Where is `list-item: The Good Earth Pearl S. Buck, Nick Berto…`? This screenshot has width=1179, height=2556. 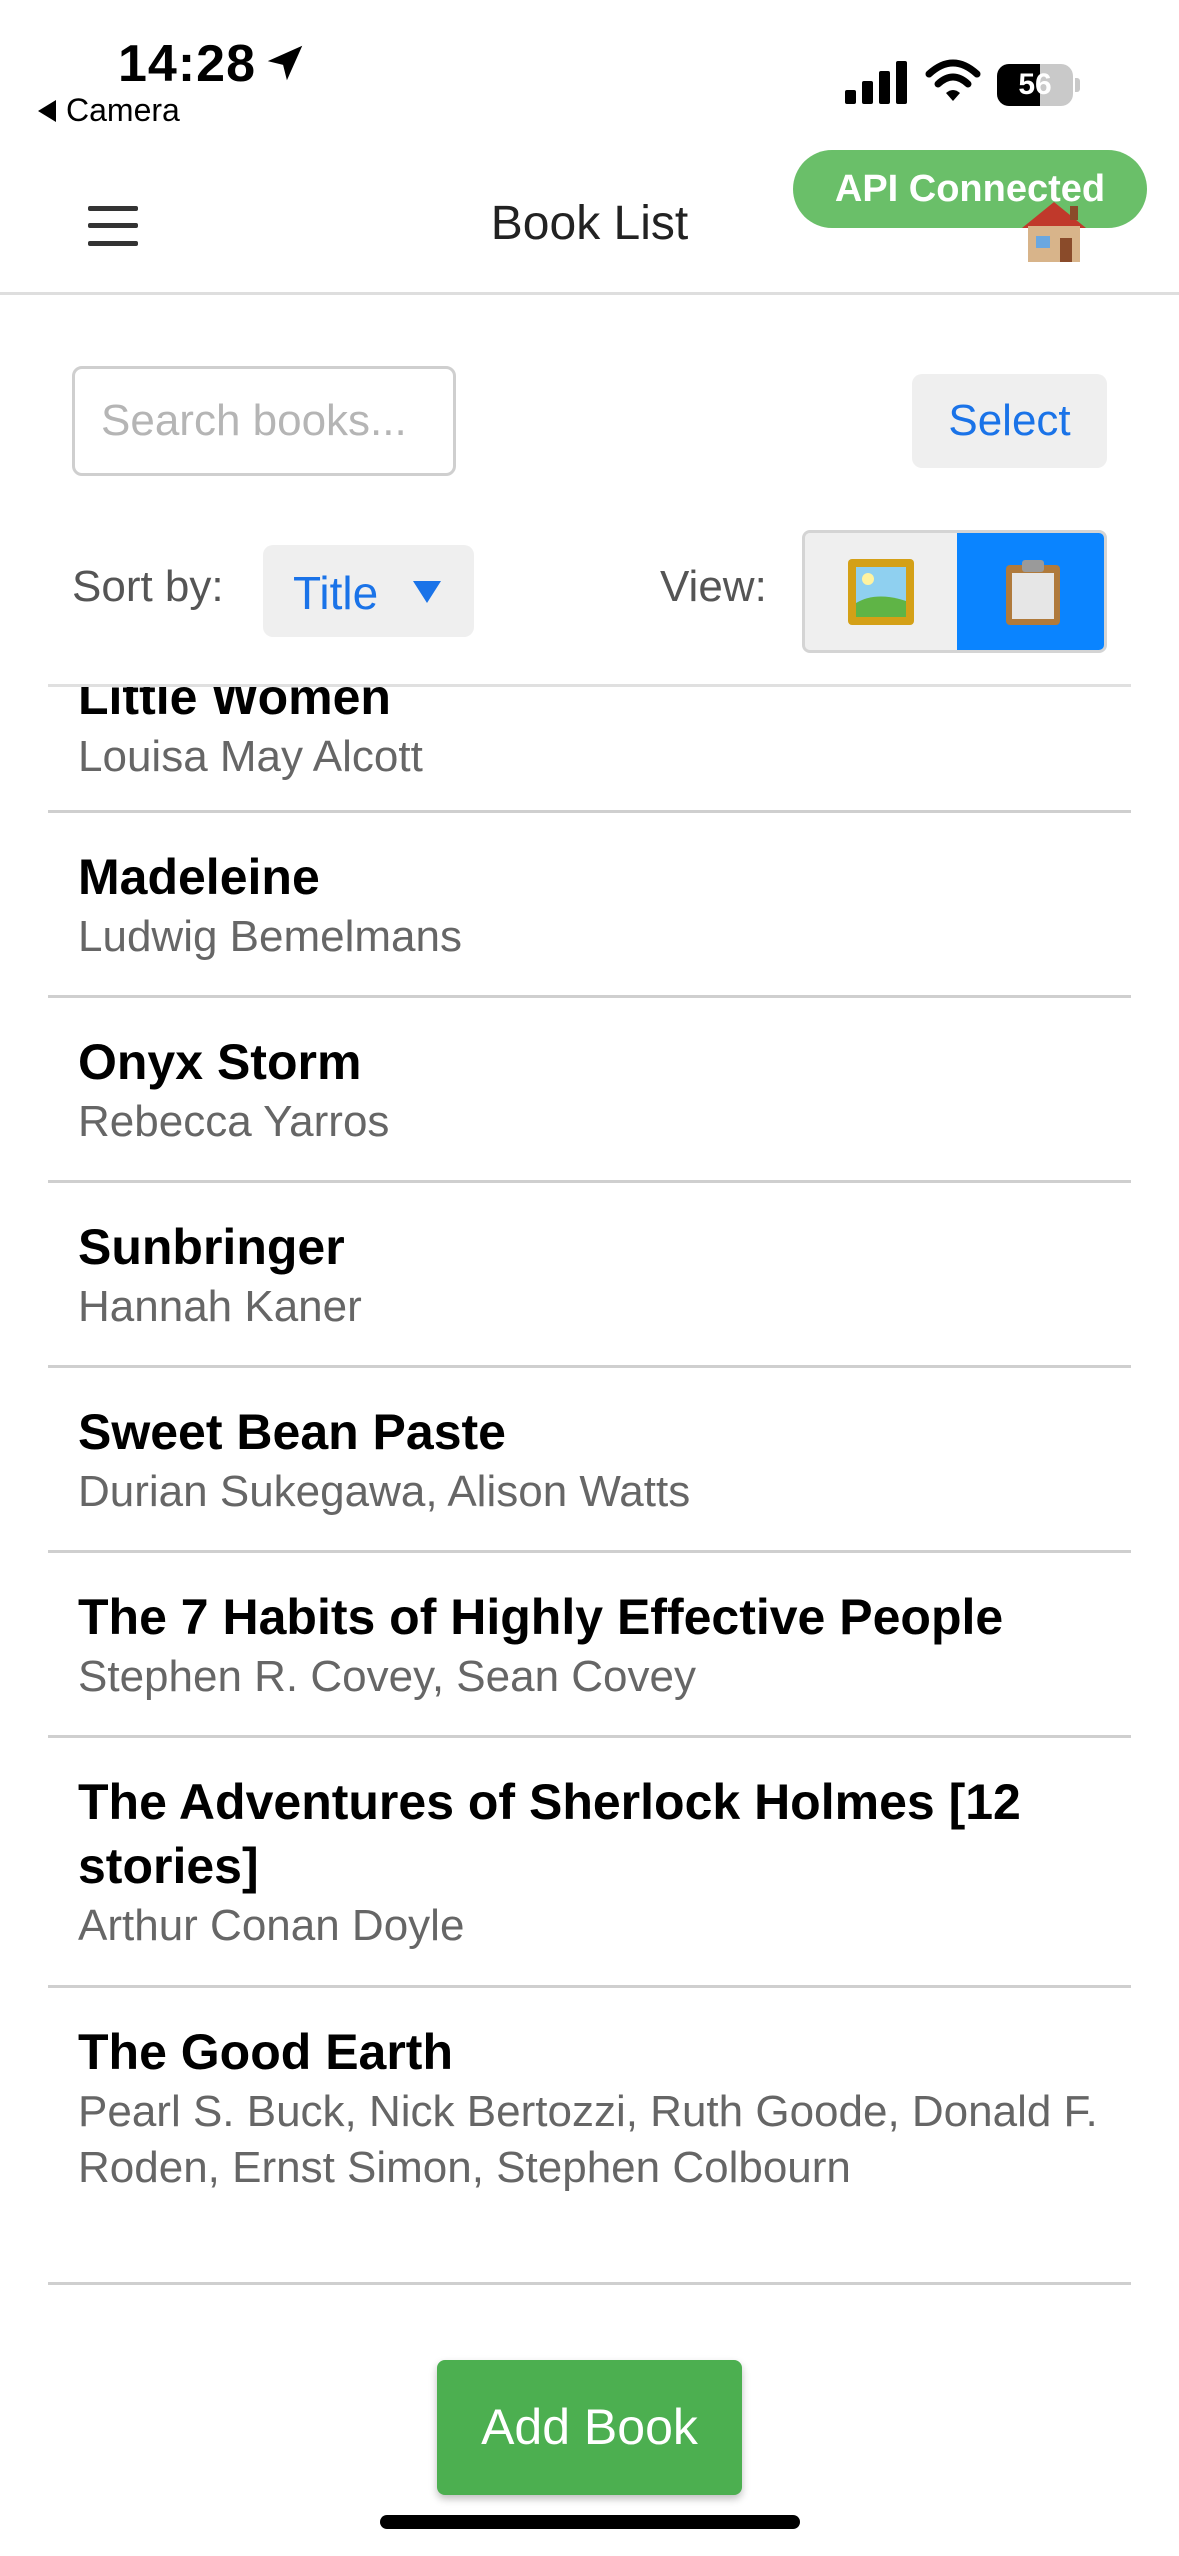
list-item: The Good Earth Pearl S. Buck, Nick Berto… is located at coordinates (589, 2136).